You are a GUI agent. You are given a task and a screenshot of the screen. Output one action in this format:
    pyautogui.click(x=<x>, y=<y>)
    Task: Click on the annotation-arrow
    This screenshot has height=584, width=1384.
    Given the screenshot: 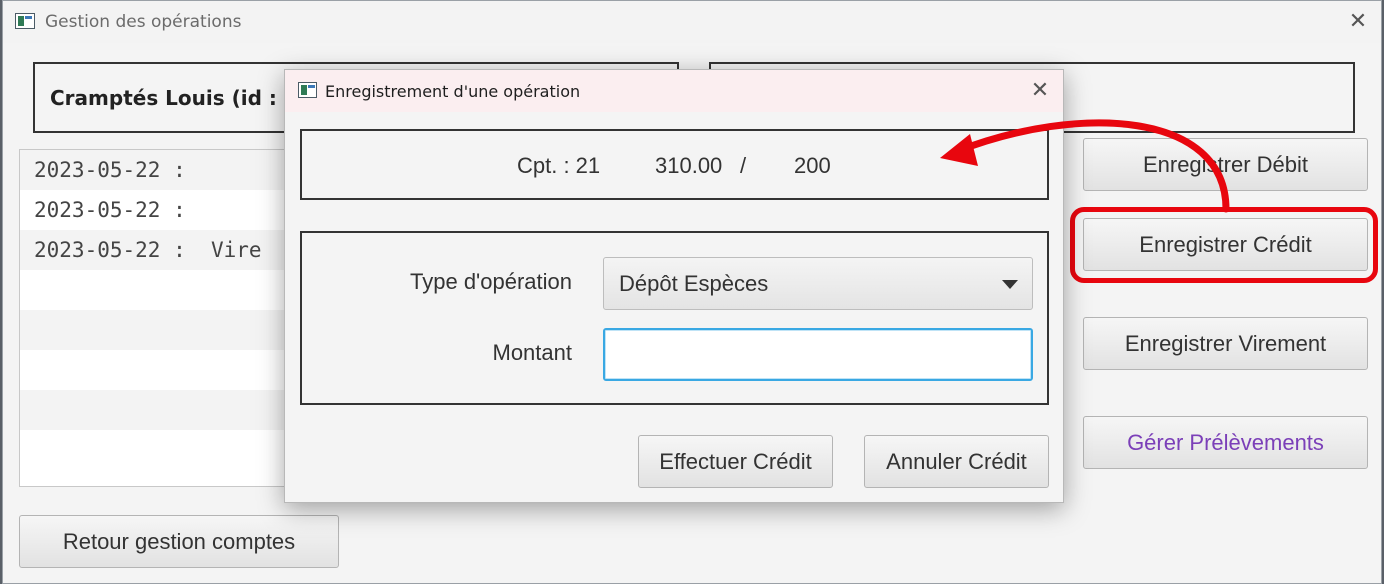 What is the action you would take?
    pyautogui.click(x=1085, y=166)
    